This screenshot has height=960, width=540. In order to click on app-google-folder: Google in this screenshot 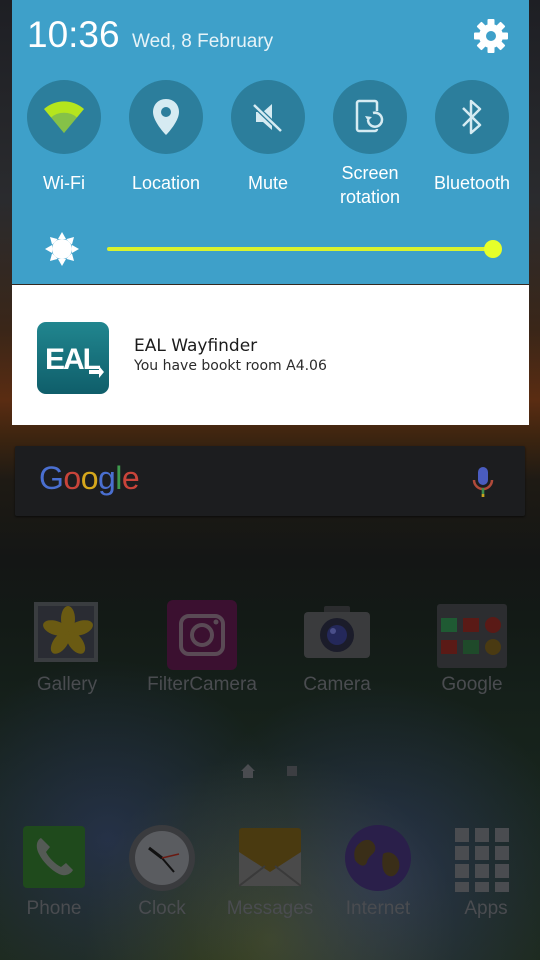, I will do `click(472, 648)`.